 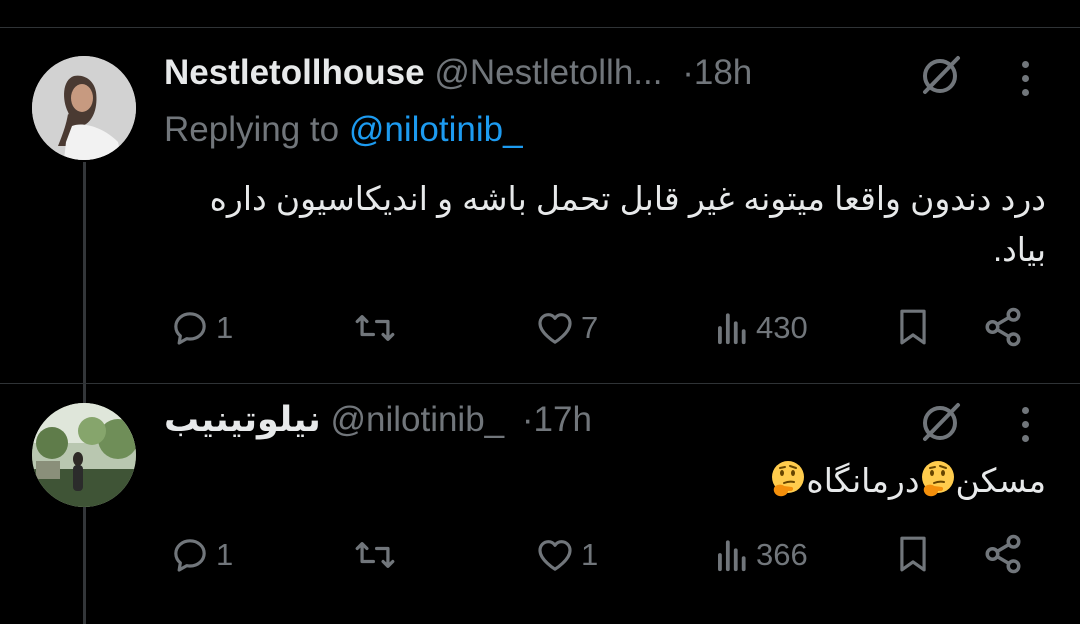 What do you see at coordinates (417, 419) in the screenshot?
I see `user-handle: @nilotinib_` at bounding box center [417, 419].